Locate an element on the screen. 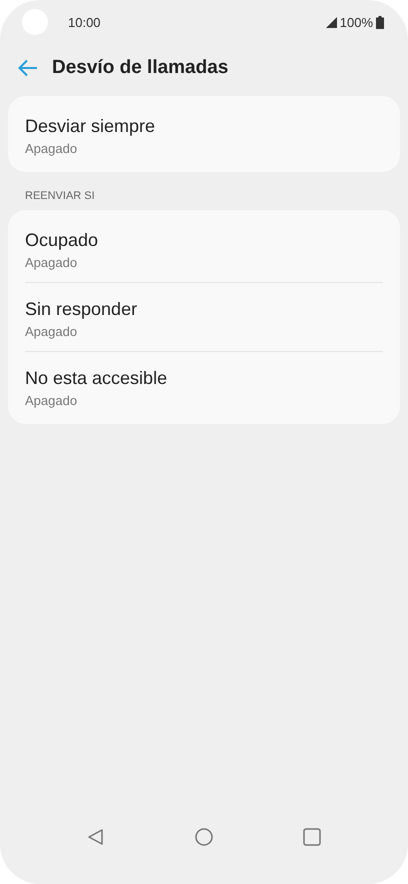 The width and height of the screenshot is (408, 884). section-heading: REENVIAR SI is located at coordinates (60, 196).